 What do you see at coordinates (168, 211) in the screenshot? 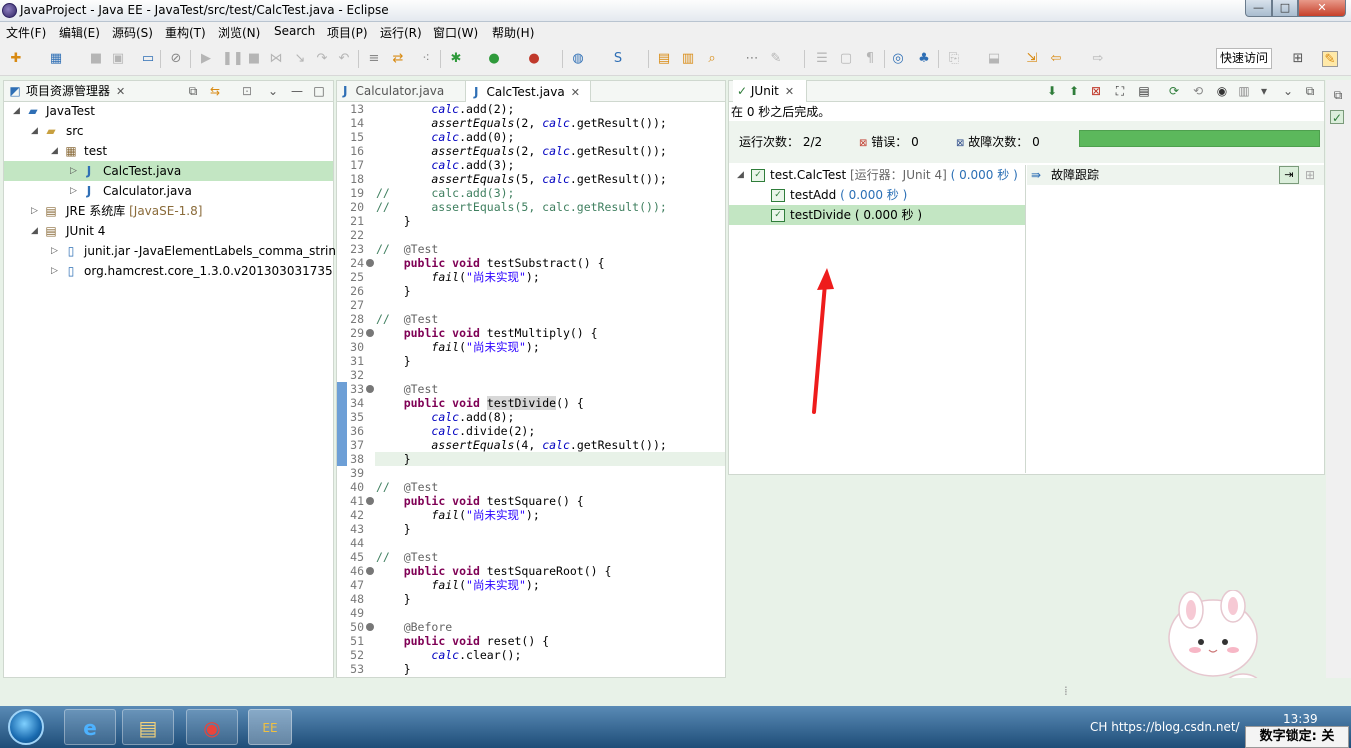
I see `tree-item-jre: ▷ ▤ JRE 系统库 [JavaSE-1.8]` at bounding box center [168, 211].